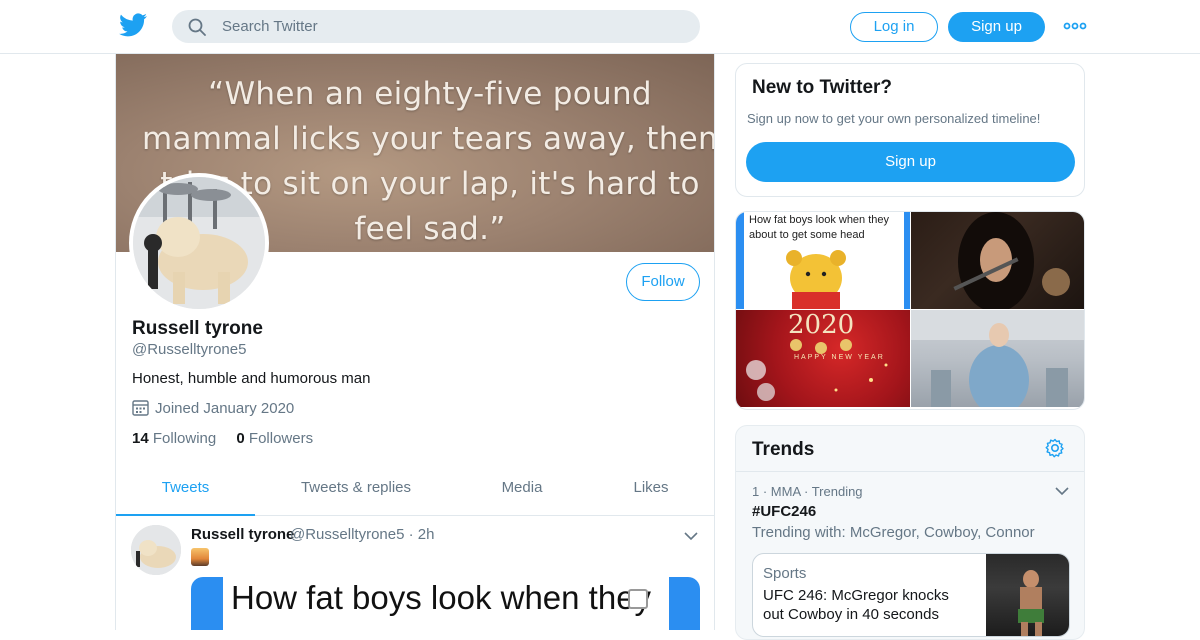 The height and width of the screenshot is (640, 1200). Describe the element at coordinates (910, 471) in the screenshot. I see `trends-divider` at that location.